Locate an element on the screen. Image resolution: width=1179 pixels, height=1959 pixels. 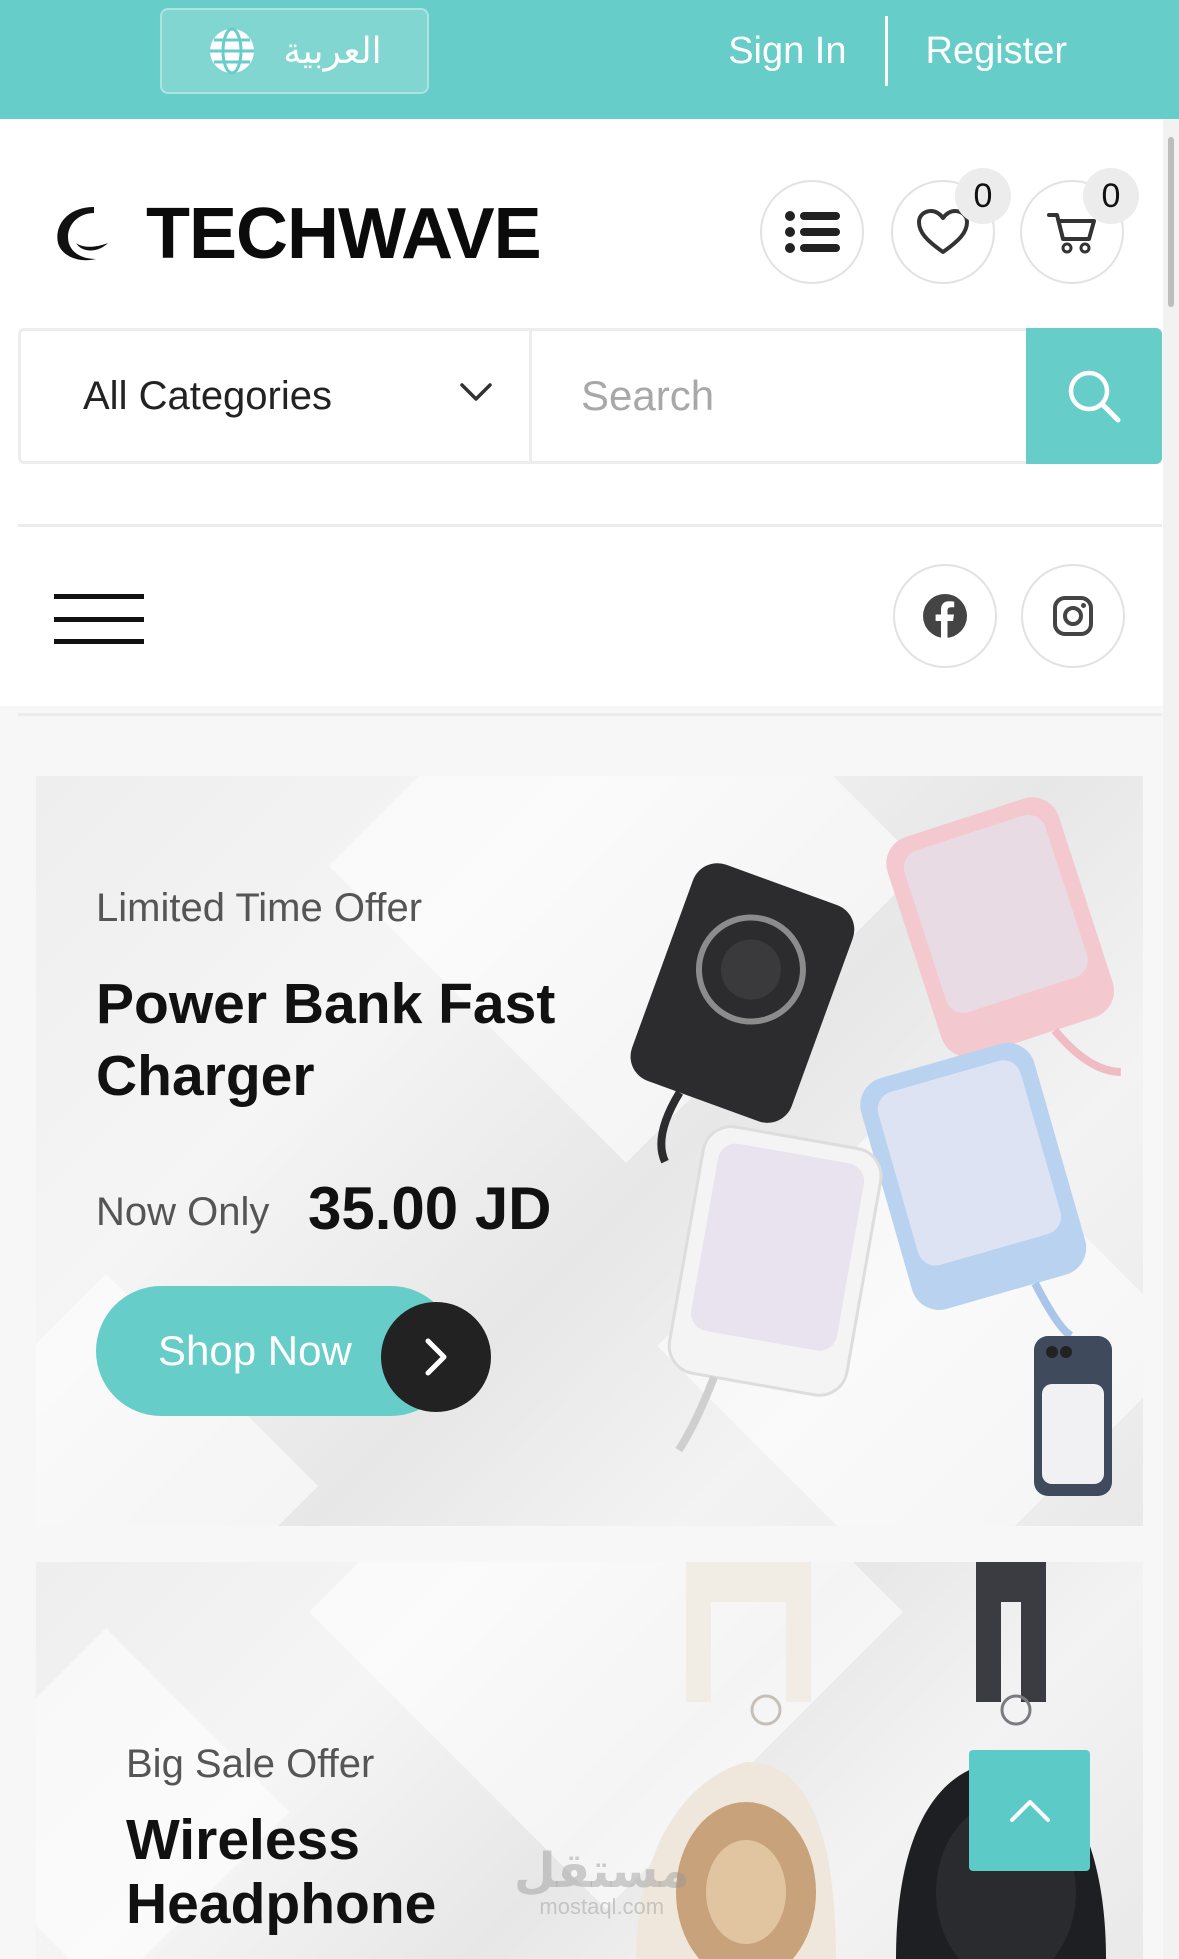
banner-eyebrow: Big Sale Offer is located at coordinates (250, 1764).